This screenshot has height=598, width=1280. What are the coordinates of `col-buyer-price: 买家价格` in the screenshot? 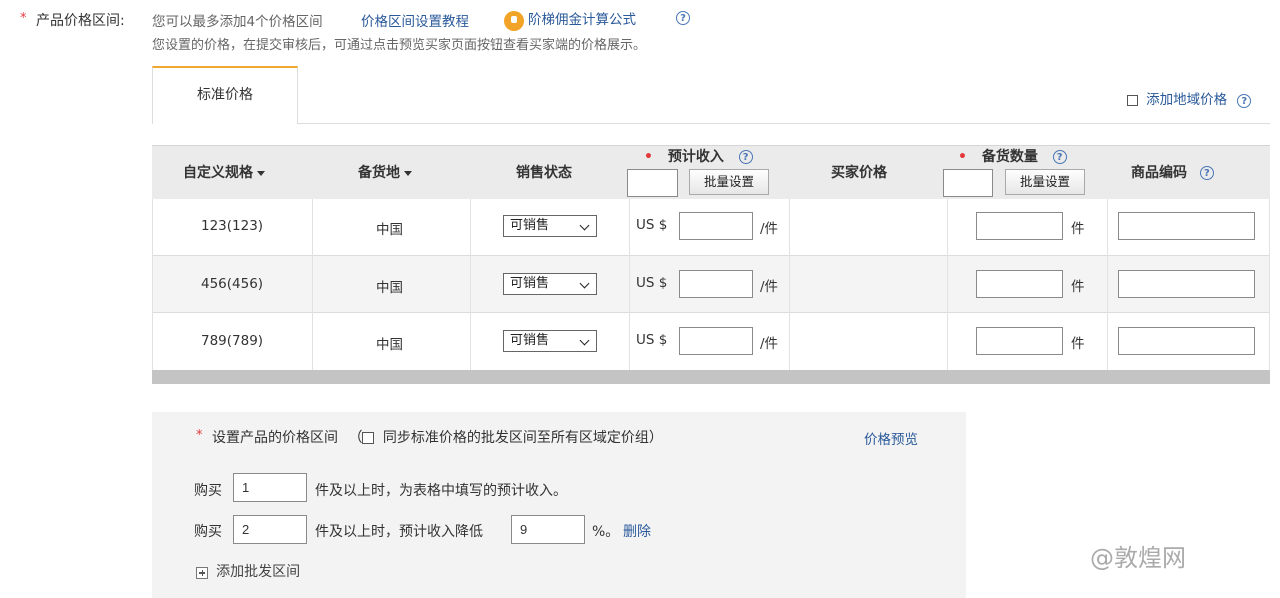 It's located at (859, 173).